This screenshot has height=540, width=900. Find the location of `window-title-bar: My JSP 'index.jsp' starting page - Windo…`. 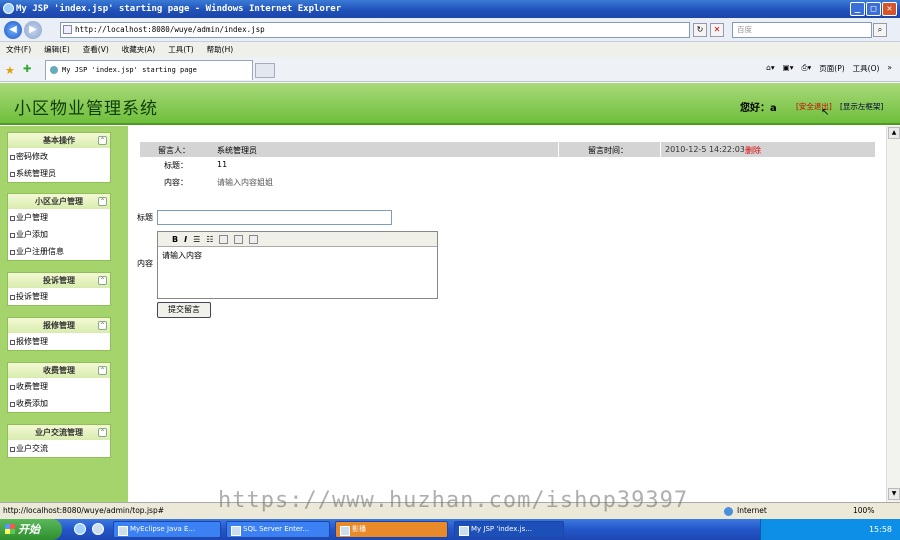

window-title-bar: My JSP 'index.jsp' starting page - Windo… is located at coordinates (450, 9).